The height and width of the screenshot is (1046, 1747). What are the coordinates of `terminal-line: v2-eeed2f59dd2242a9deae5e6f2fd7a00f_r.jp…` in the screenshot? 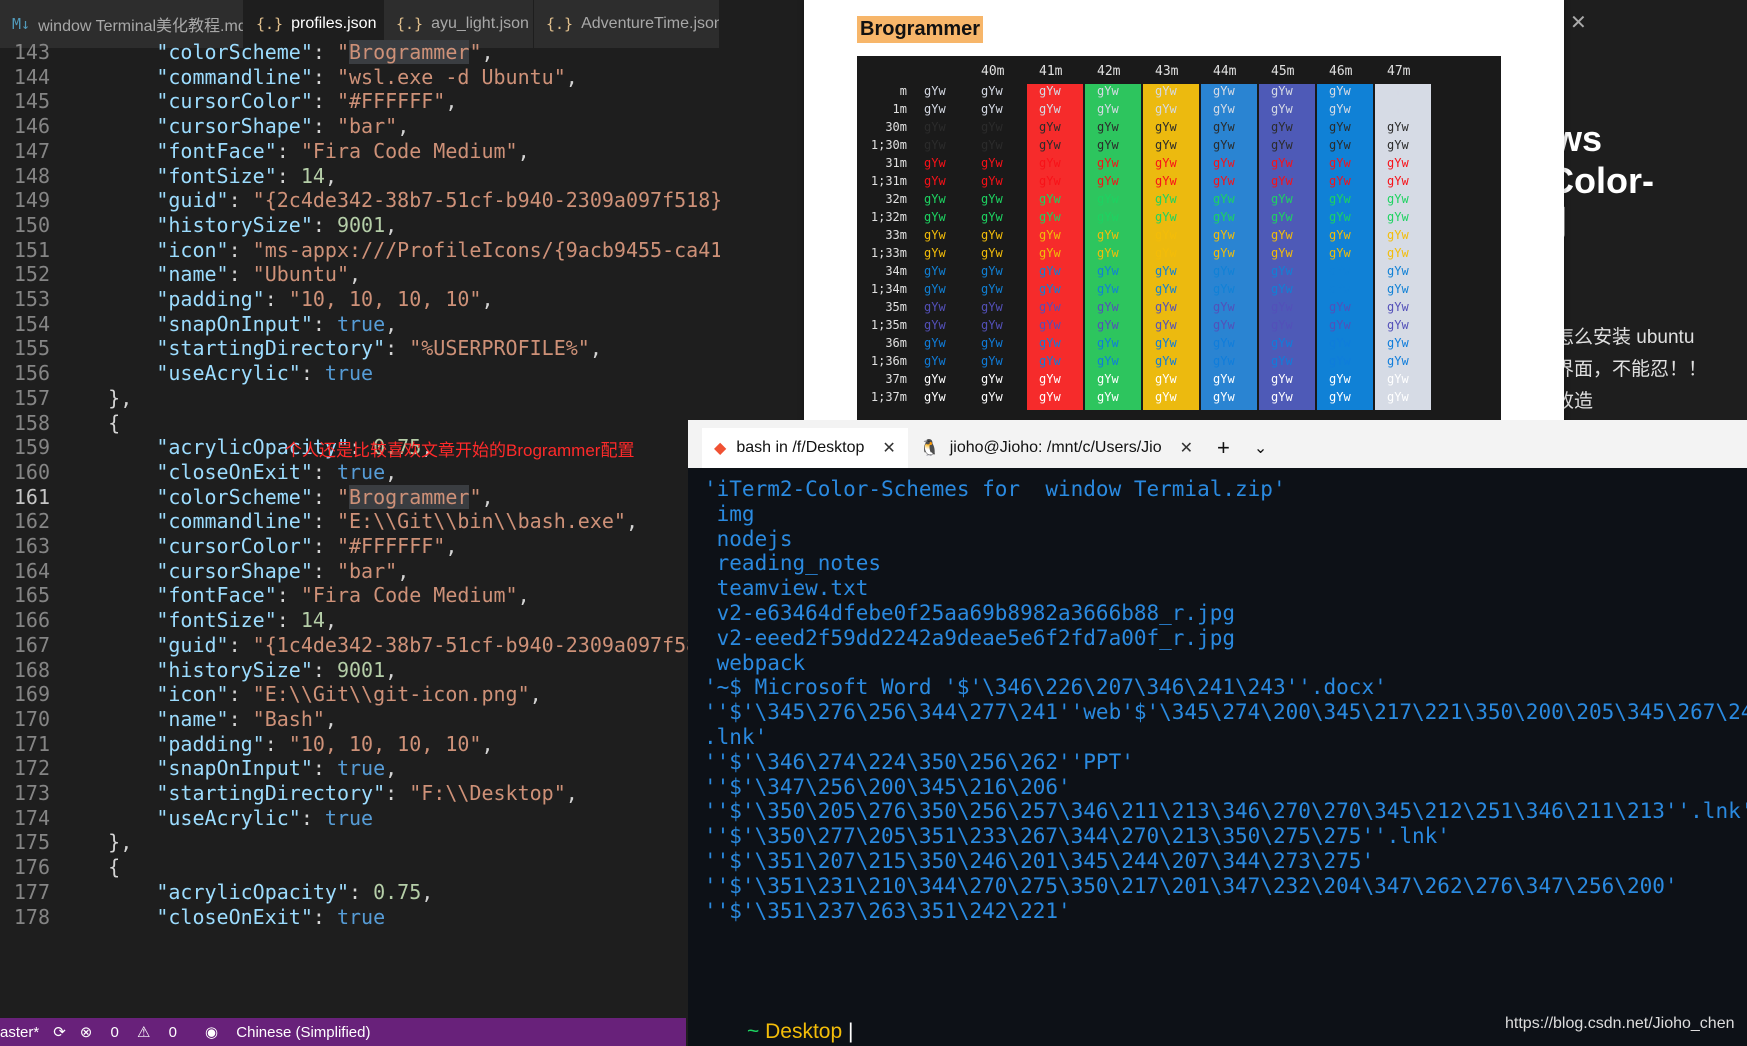 It's located at (970, 637).